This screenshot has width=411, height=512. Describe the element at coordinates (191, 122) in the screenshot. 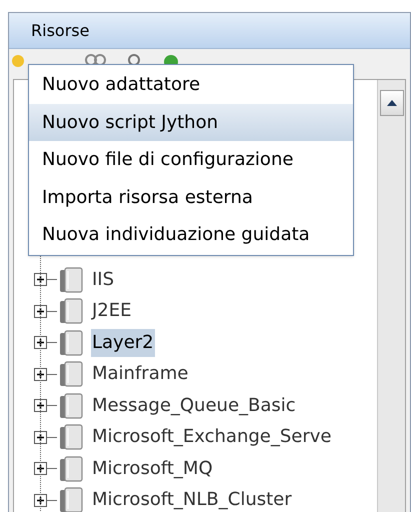

I see `menu-item: Nuovo script Jython` at that location.